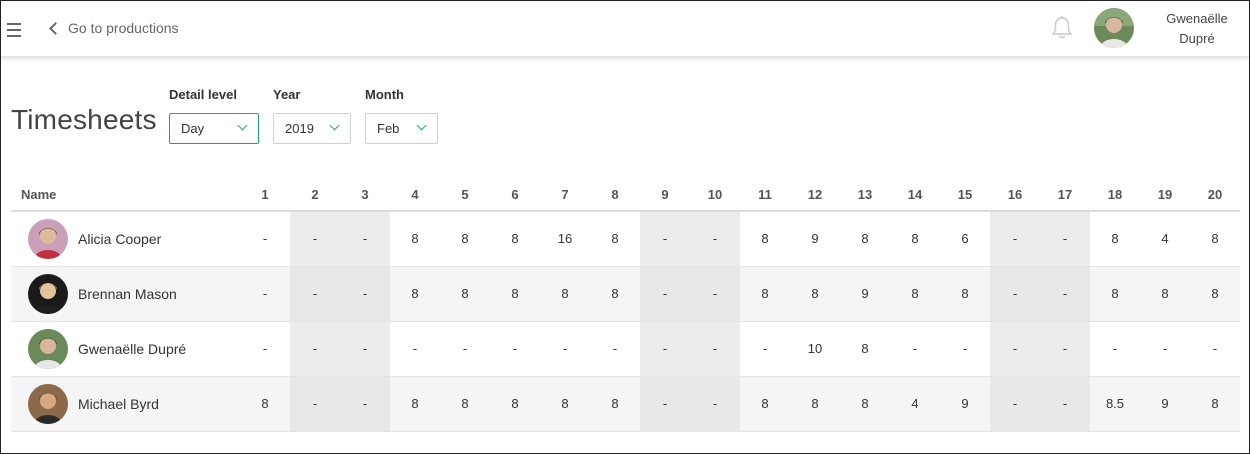 The width and height of the screenshot is (1250, 454). I want to click on user-name: Gwenaëlle Dupré, so click(1197, 29).